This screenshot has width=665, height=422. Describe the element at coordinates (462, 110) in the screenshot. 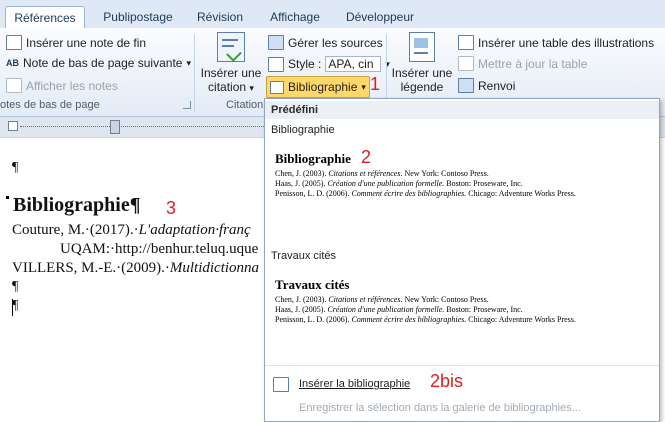

I see `section-predefined: Prédéfini` at that location.